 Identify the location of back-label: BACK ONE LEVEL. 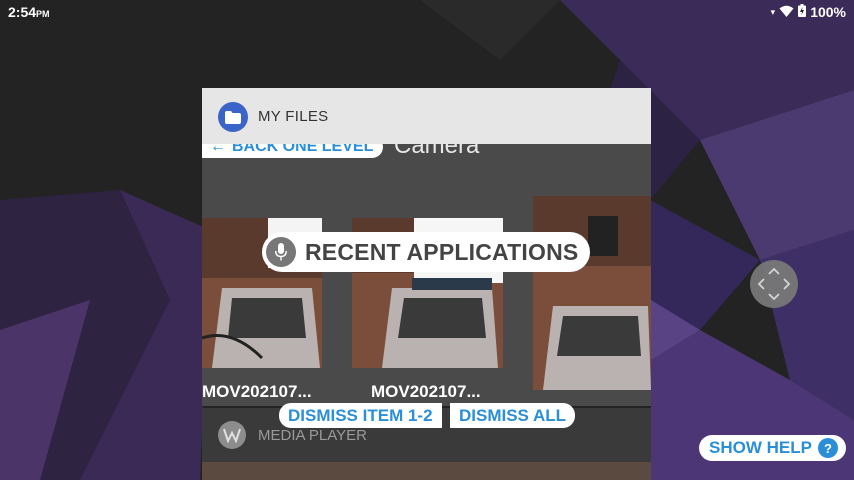
(303, 149).